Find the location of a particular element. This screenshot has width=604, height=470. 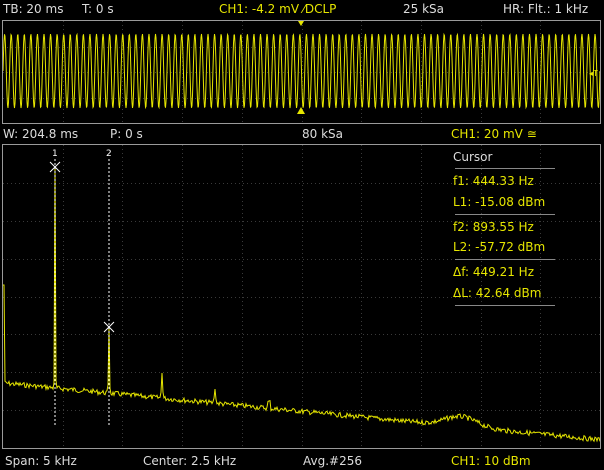

channel-readout: CH1: -4.2 mV ⁄DCLP is located at coordinates (277, 9).